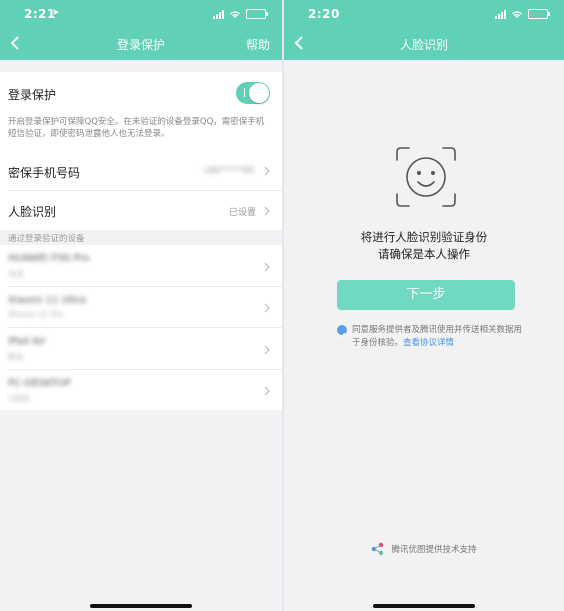 This screenshot has width=564, height=611. What do you see at coordinates (32, 95) in the screenshot?
I see `login-protect-label: 登录保护` at bounding box center [32, 95].